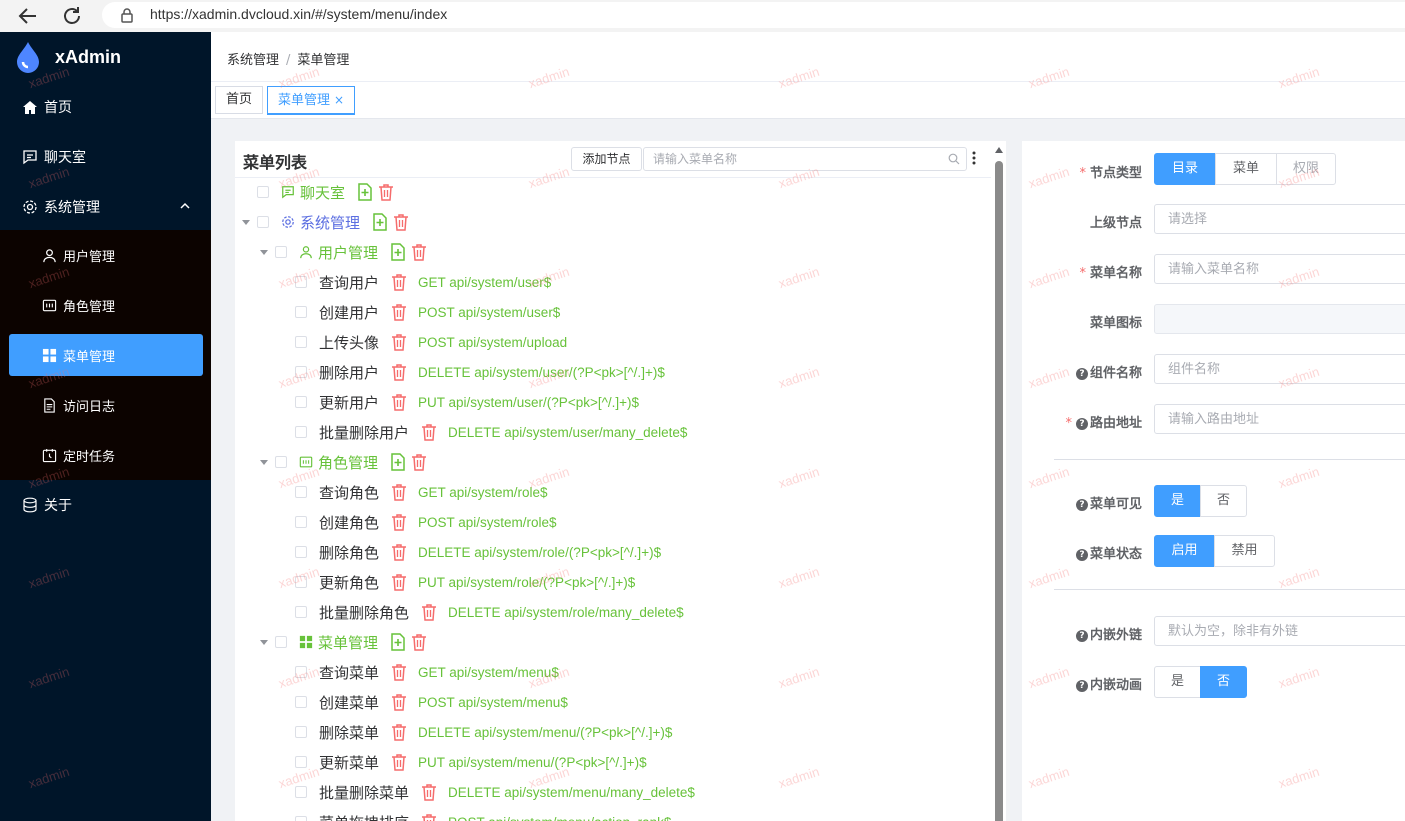 The image size is (1405, 821). I want to click on tree-permission-row: 更新菜单 PUT api/system/menu/(?P<pk>[^/.]+)$, so click(471, 762).